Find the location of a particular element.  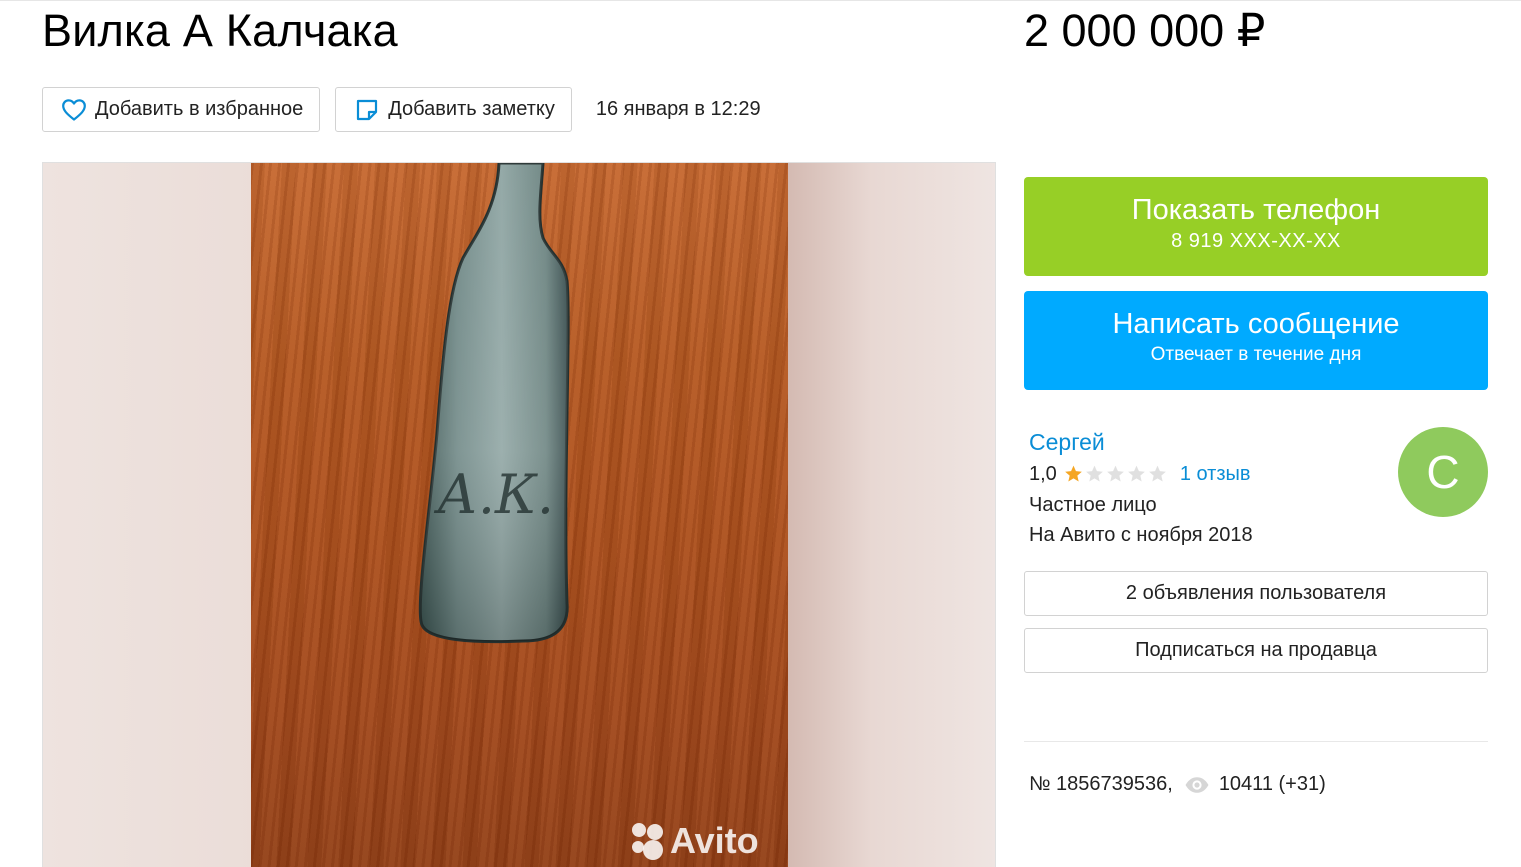

avito-watermark: Avito is located at coordinates (695, 840).